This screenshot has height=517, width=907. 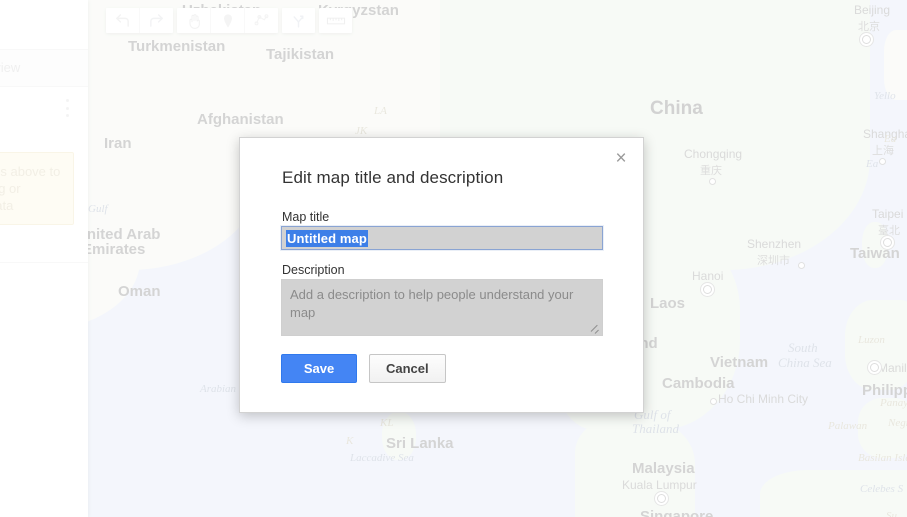 I want to click on save-button: Save, so click(x=319, y=368).